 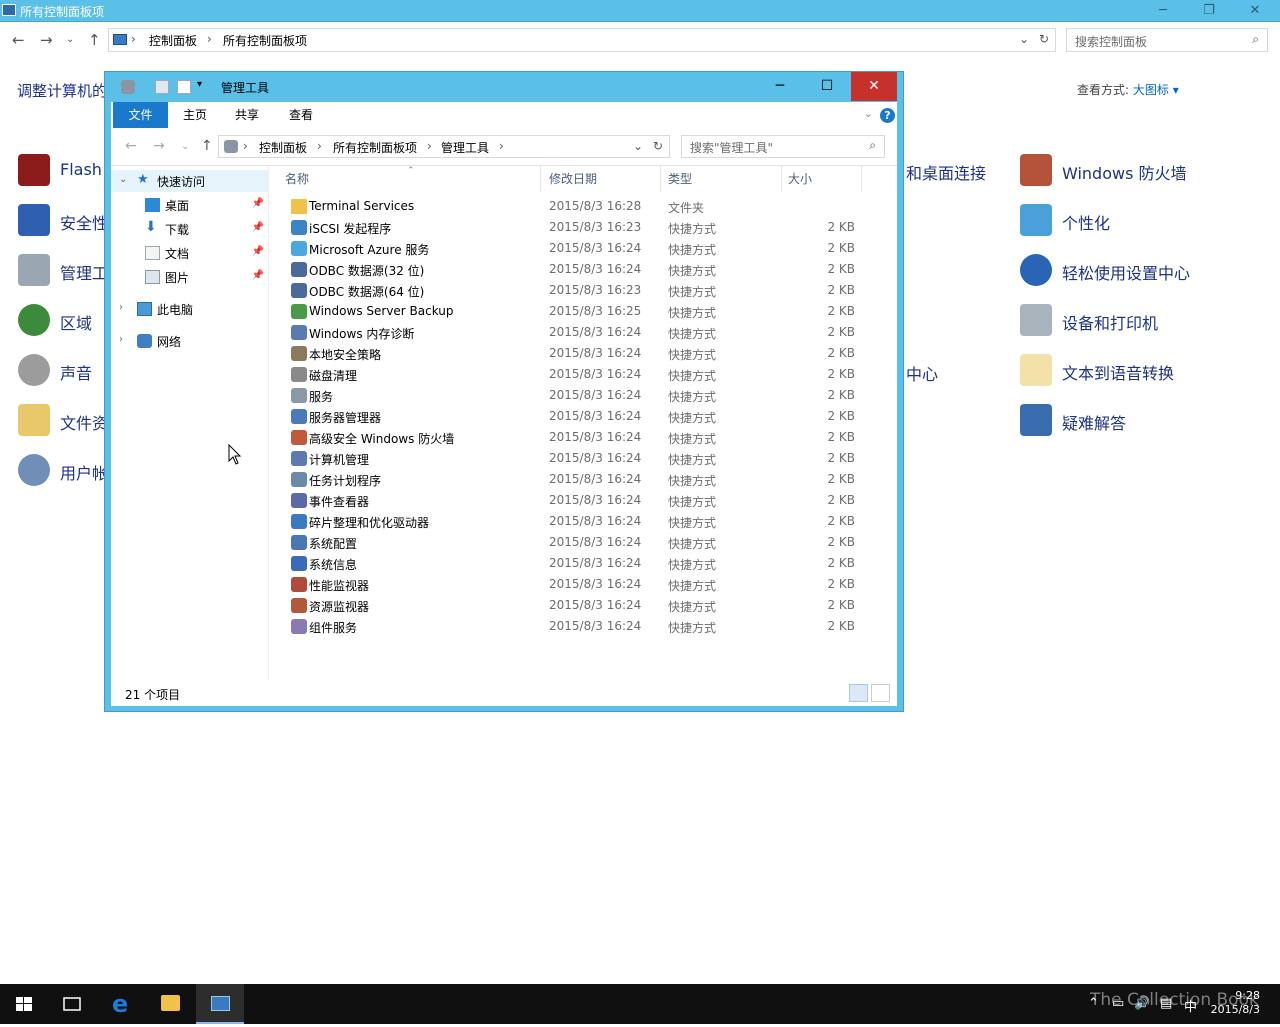 I want to click on tree-item-quick-access: ⌄ ★ 快速访问, so click(x=189, y=181).